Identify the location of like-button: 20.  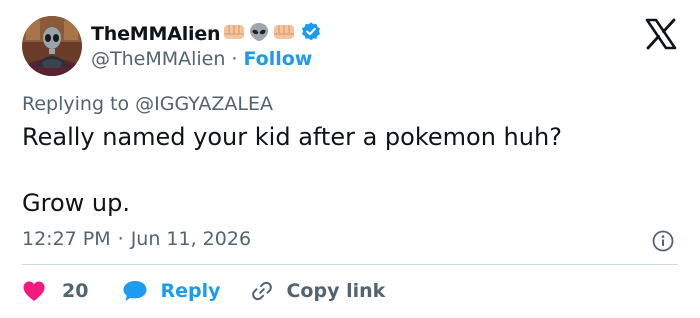
(72, 291).